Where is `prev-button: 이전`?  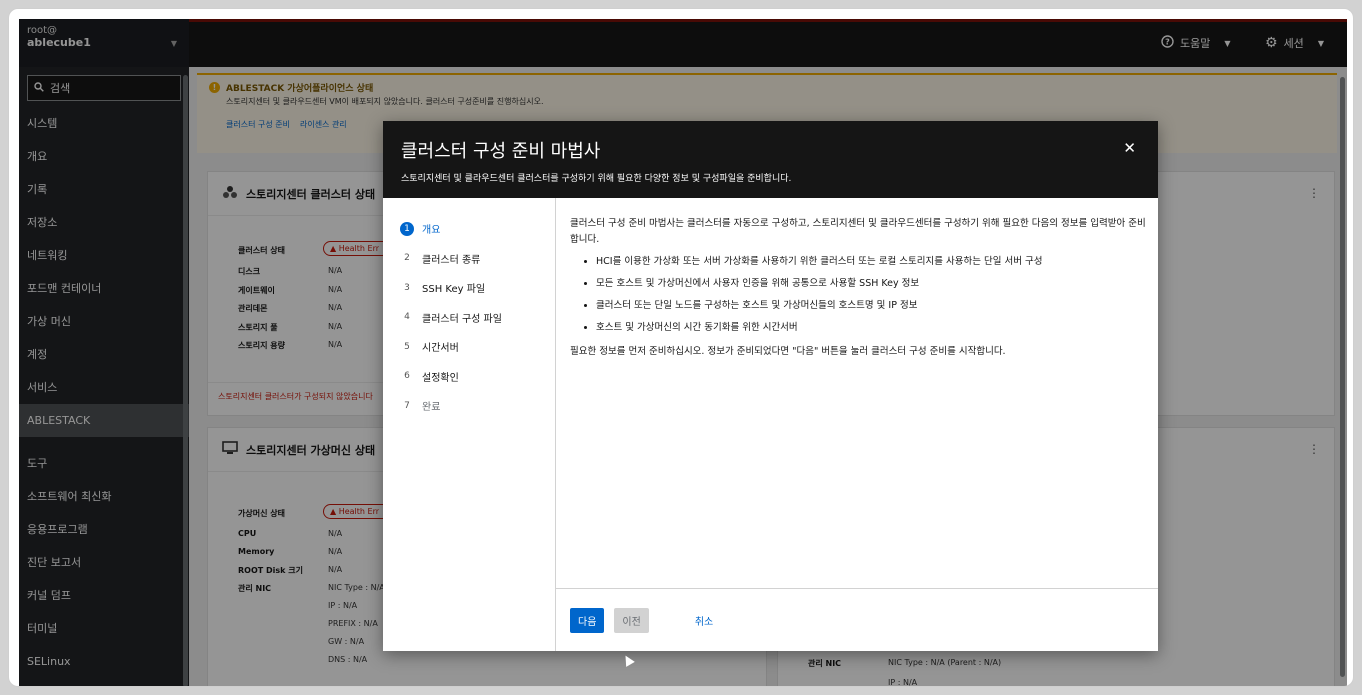 prev-button: 이전 is located at coordinates (631, 620).